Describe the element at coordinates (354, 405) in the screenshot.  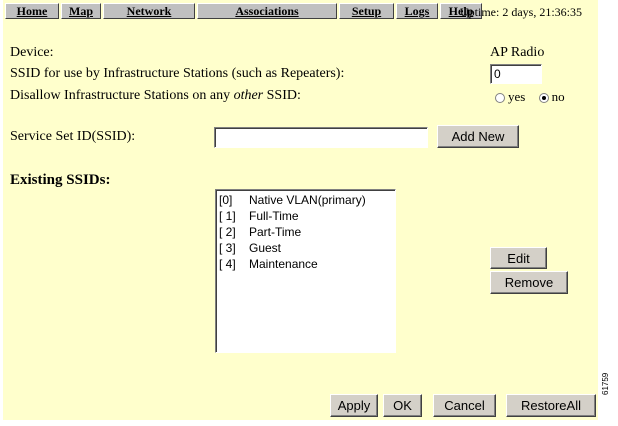
I see `apply-button: Apply` at that location.